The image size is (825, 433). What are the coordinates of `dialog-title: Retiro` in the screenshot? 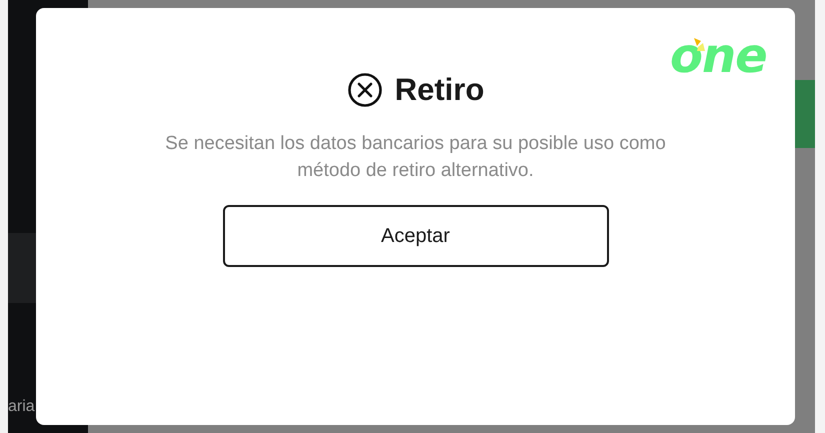 It's located at (439, 90).